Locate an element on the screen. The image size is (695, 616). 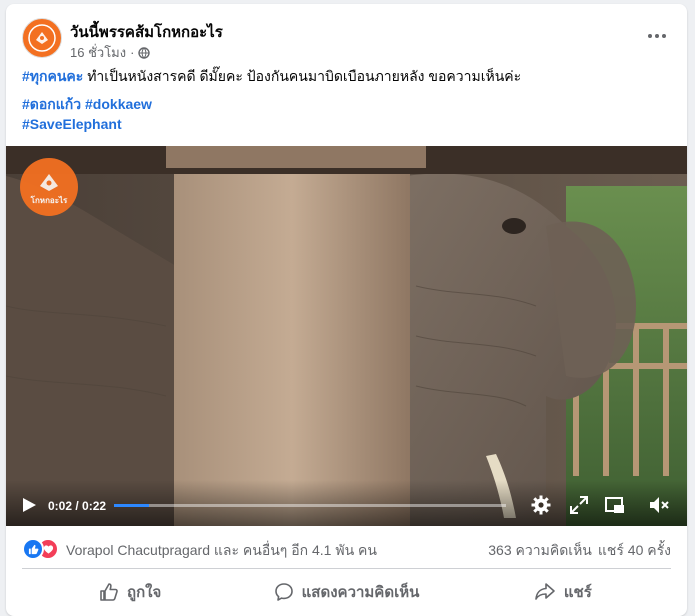
reaction-counts: 363 ความคิดเห็น แชร์ 40 ครั้ง is located at coordinates (579, 551).